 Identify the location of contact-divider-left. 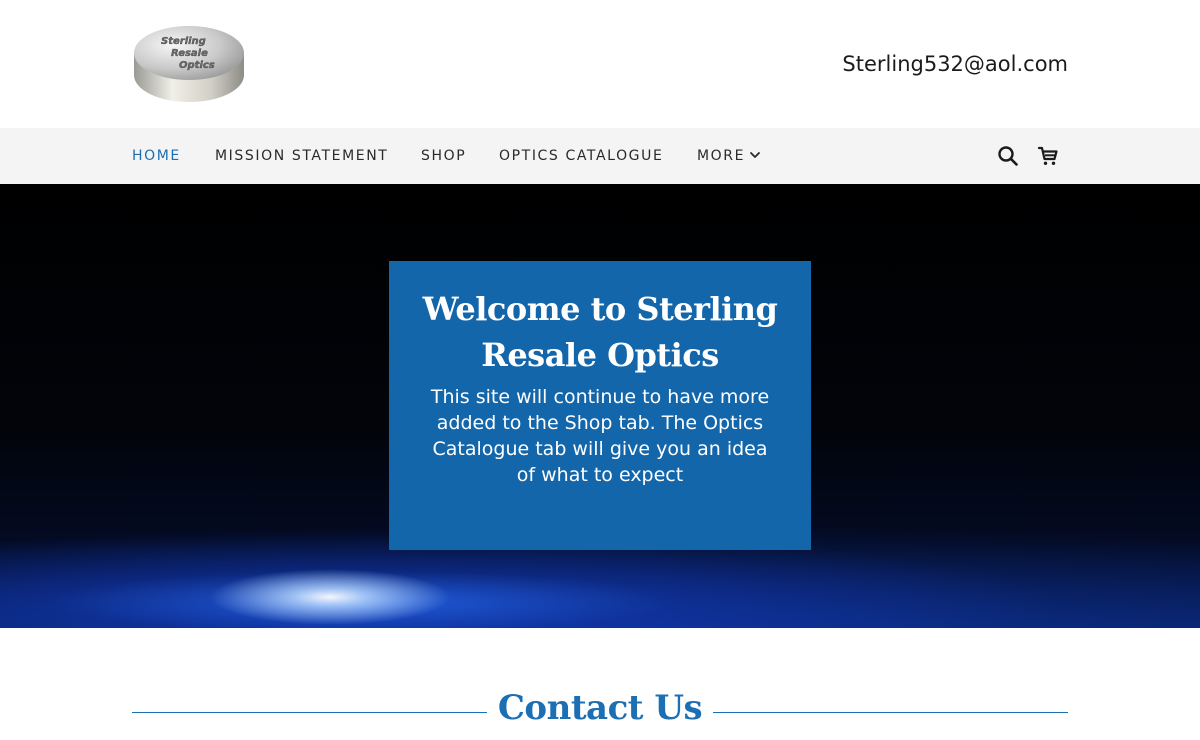
(309, 712).